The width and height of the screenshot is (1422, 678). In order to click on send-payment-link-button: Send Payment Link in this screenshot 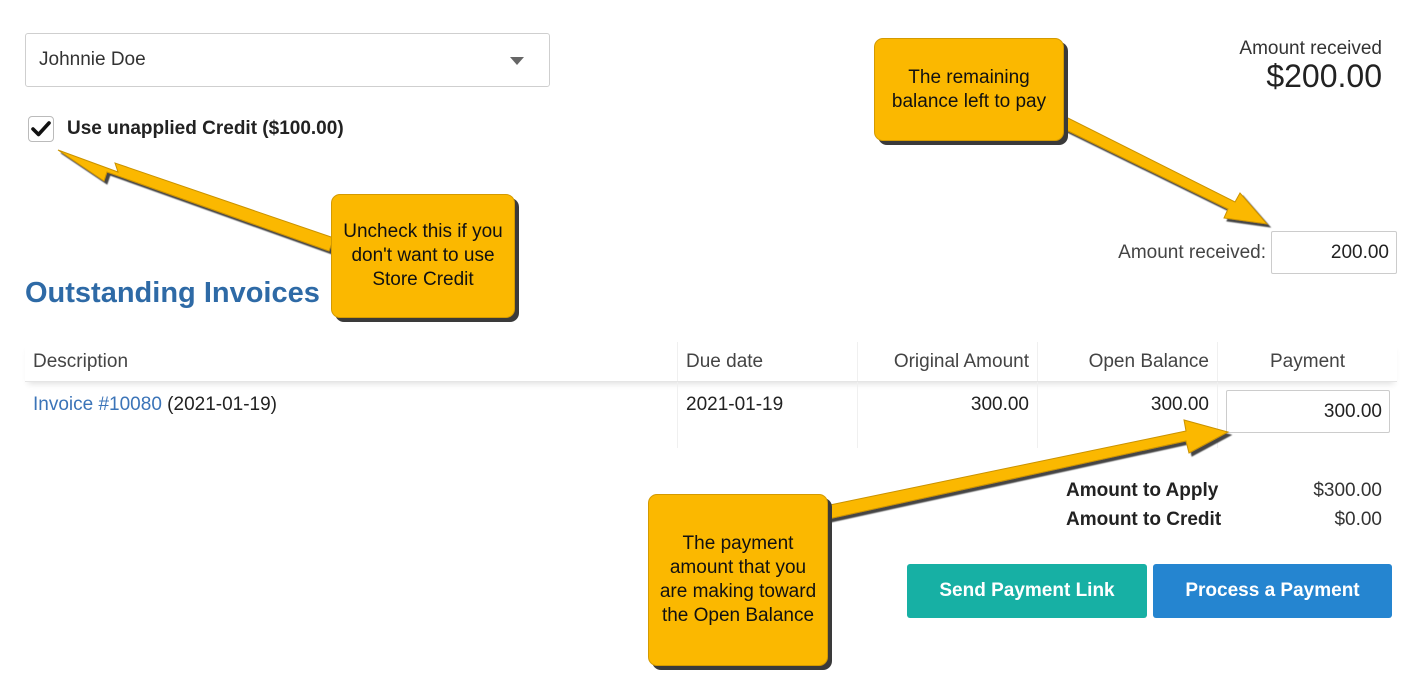, I will do `click(1027, 591)`.